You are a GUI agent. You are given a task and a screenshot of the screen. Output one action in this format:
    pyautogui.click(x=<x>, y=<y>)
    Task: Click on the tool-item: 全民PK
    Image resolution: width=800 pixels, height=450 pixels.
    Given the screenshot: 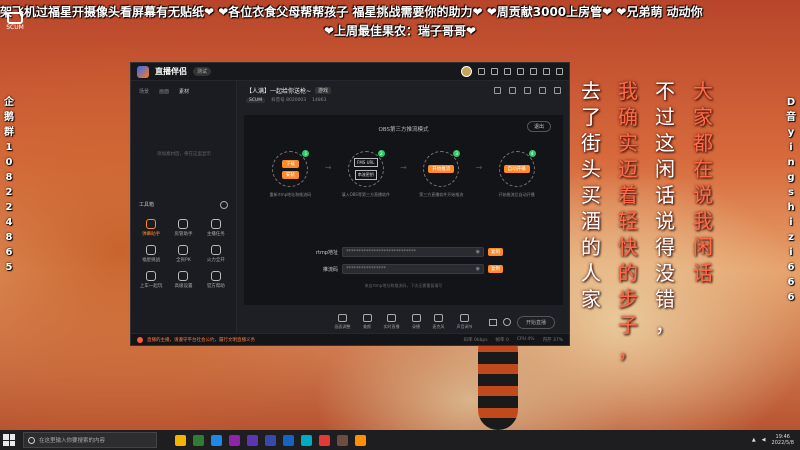 What is the action you would take?
    pyautogui.click(x=183, y=254)
    